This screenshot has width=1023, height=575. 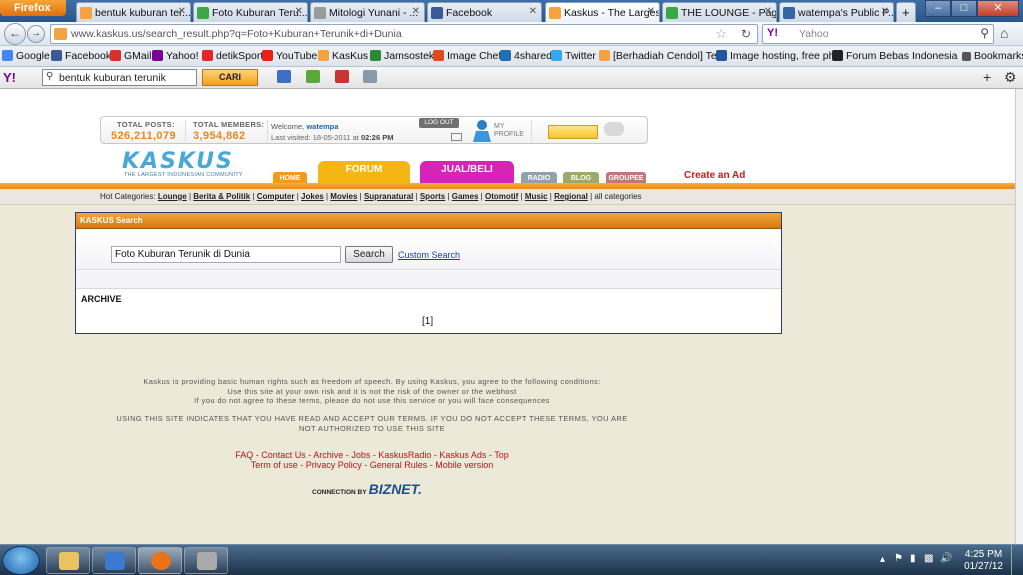 I want to click on explorer-taskbar-button, so click(x=68, y=560).